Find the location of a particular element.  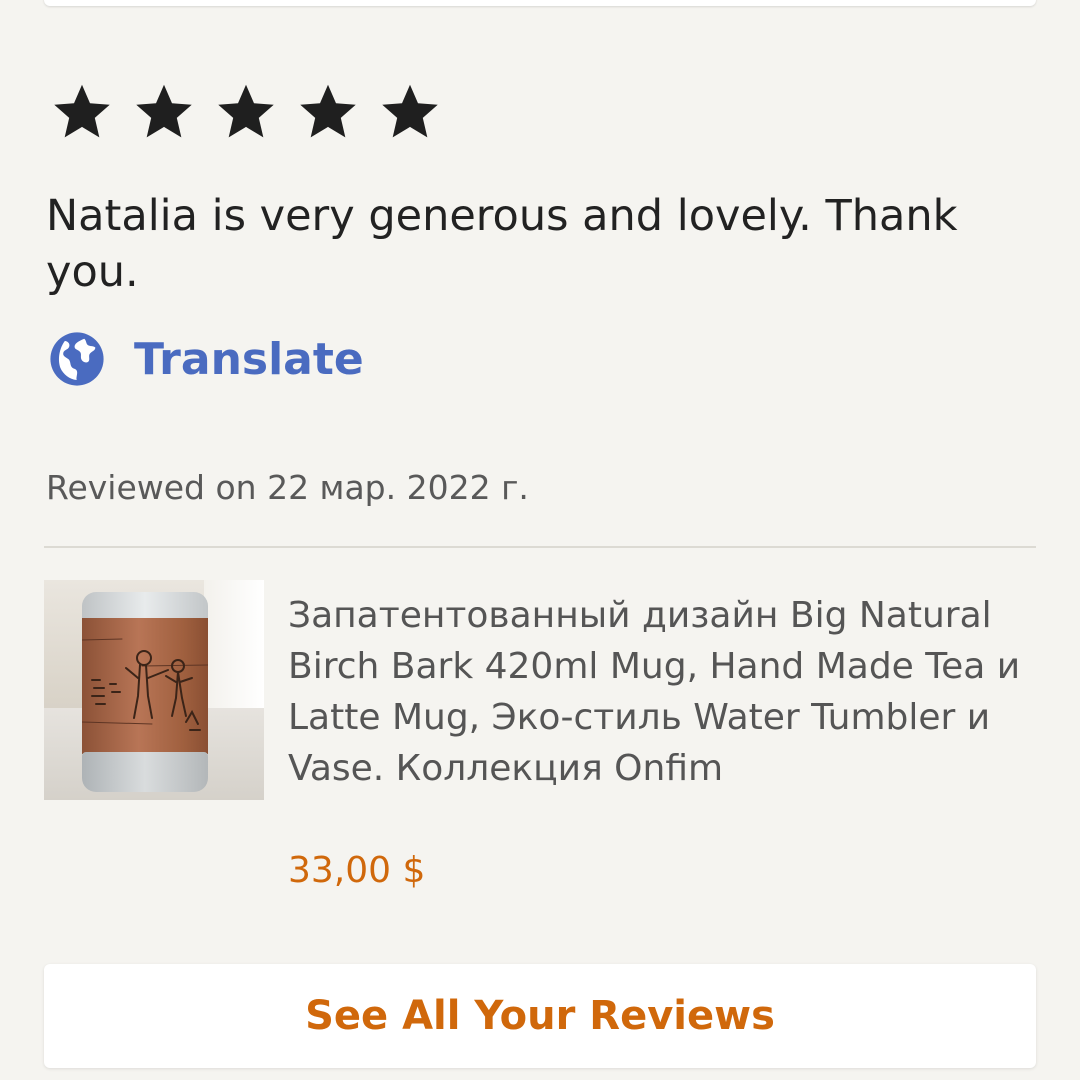

star-rating is located at coordinates (246, 112).